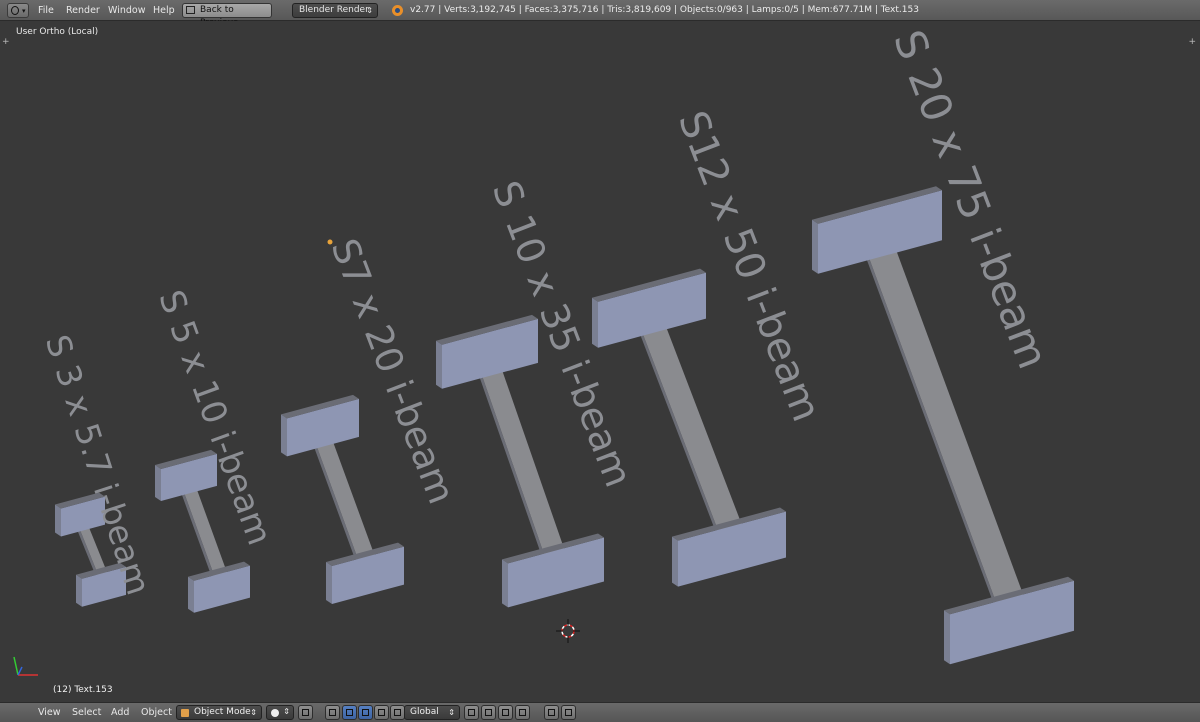 Image resolution: width=1200 pixels, height=722 pixels. What do you see at coordinates (275, 713) in the screenshot?
I see `solid-shading-icon` at bounding box center [275, 713].